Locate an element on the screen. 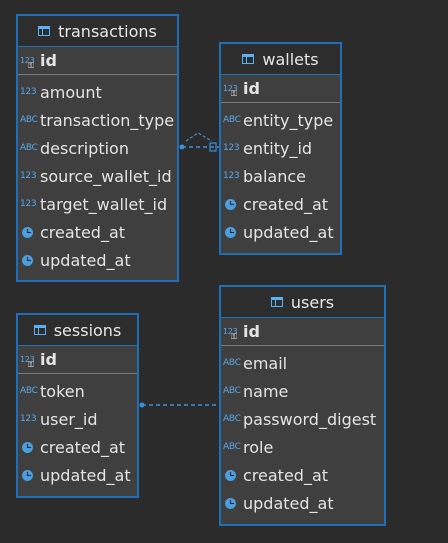  entity-header: sessions is located at coordinates (77, 330).